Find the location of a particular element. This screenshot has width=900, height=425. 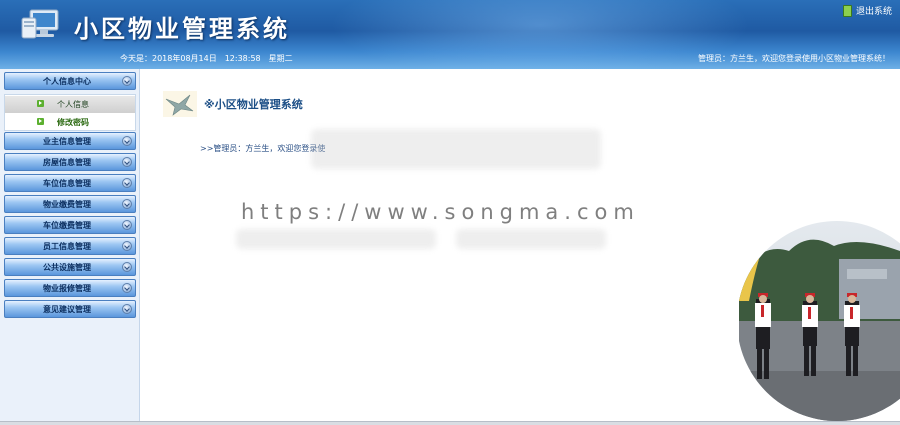

menu-repair: 物业报修管理 is located at coordinates (70, 288).